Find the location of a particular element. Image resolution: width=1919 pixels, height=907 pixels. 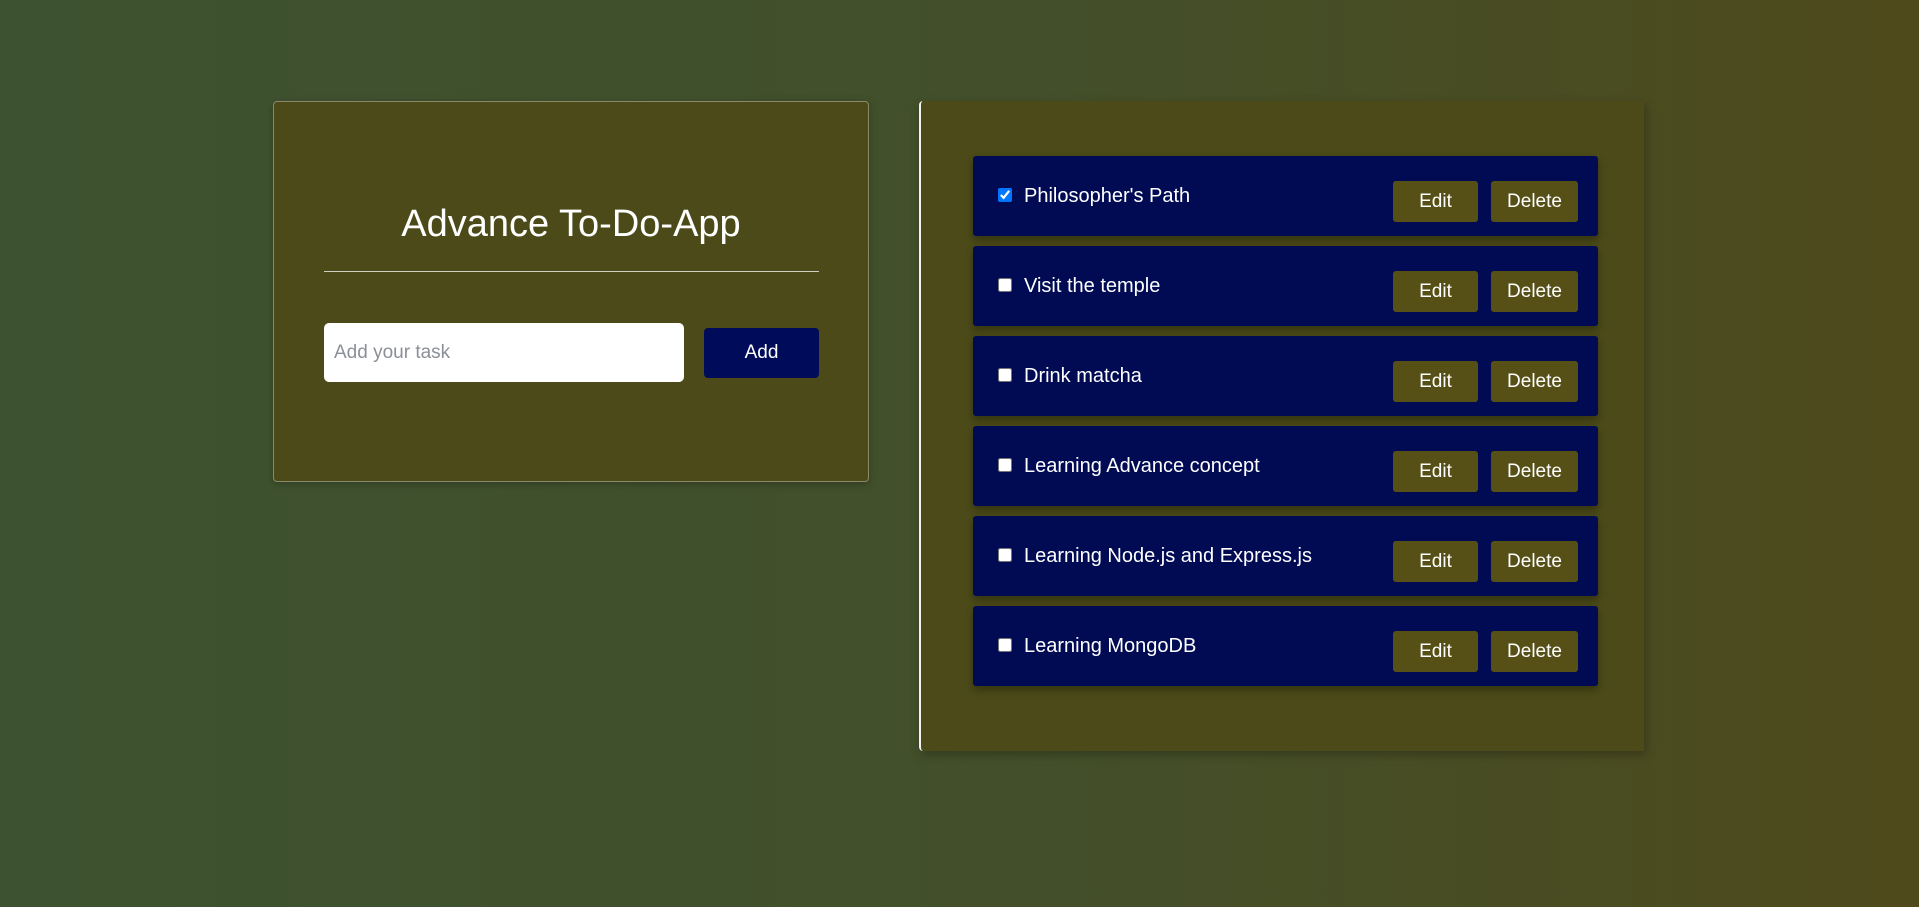

task-text: Learning Node.js and Express.js is located at coordinates (1168, 556).